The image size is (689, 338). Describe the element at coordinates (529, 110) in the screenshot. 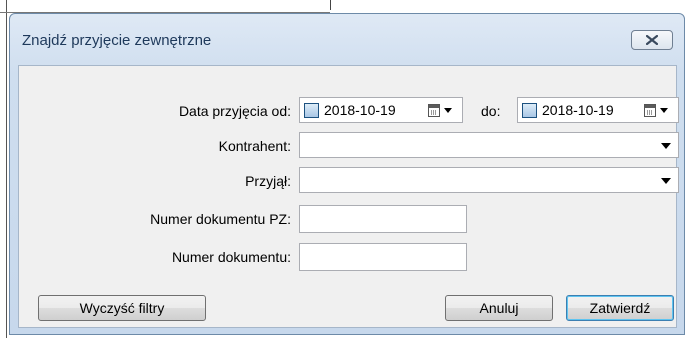

I see `date-to-checkbox` at that location.